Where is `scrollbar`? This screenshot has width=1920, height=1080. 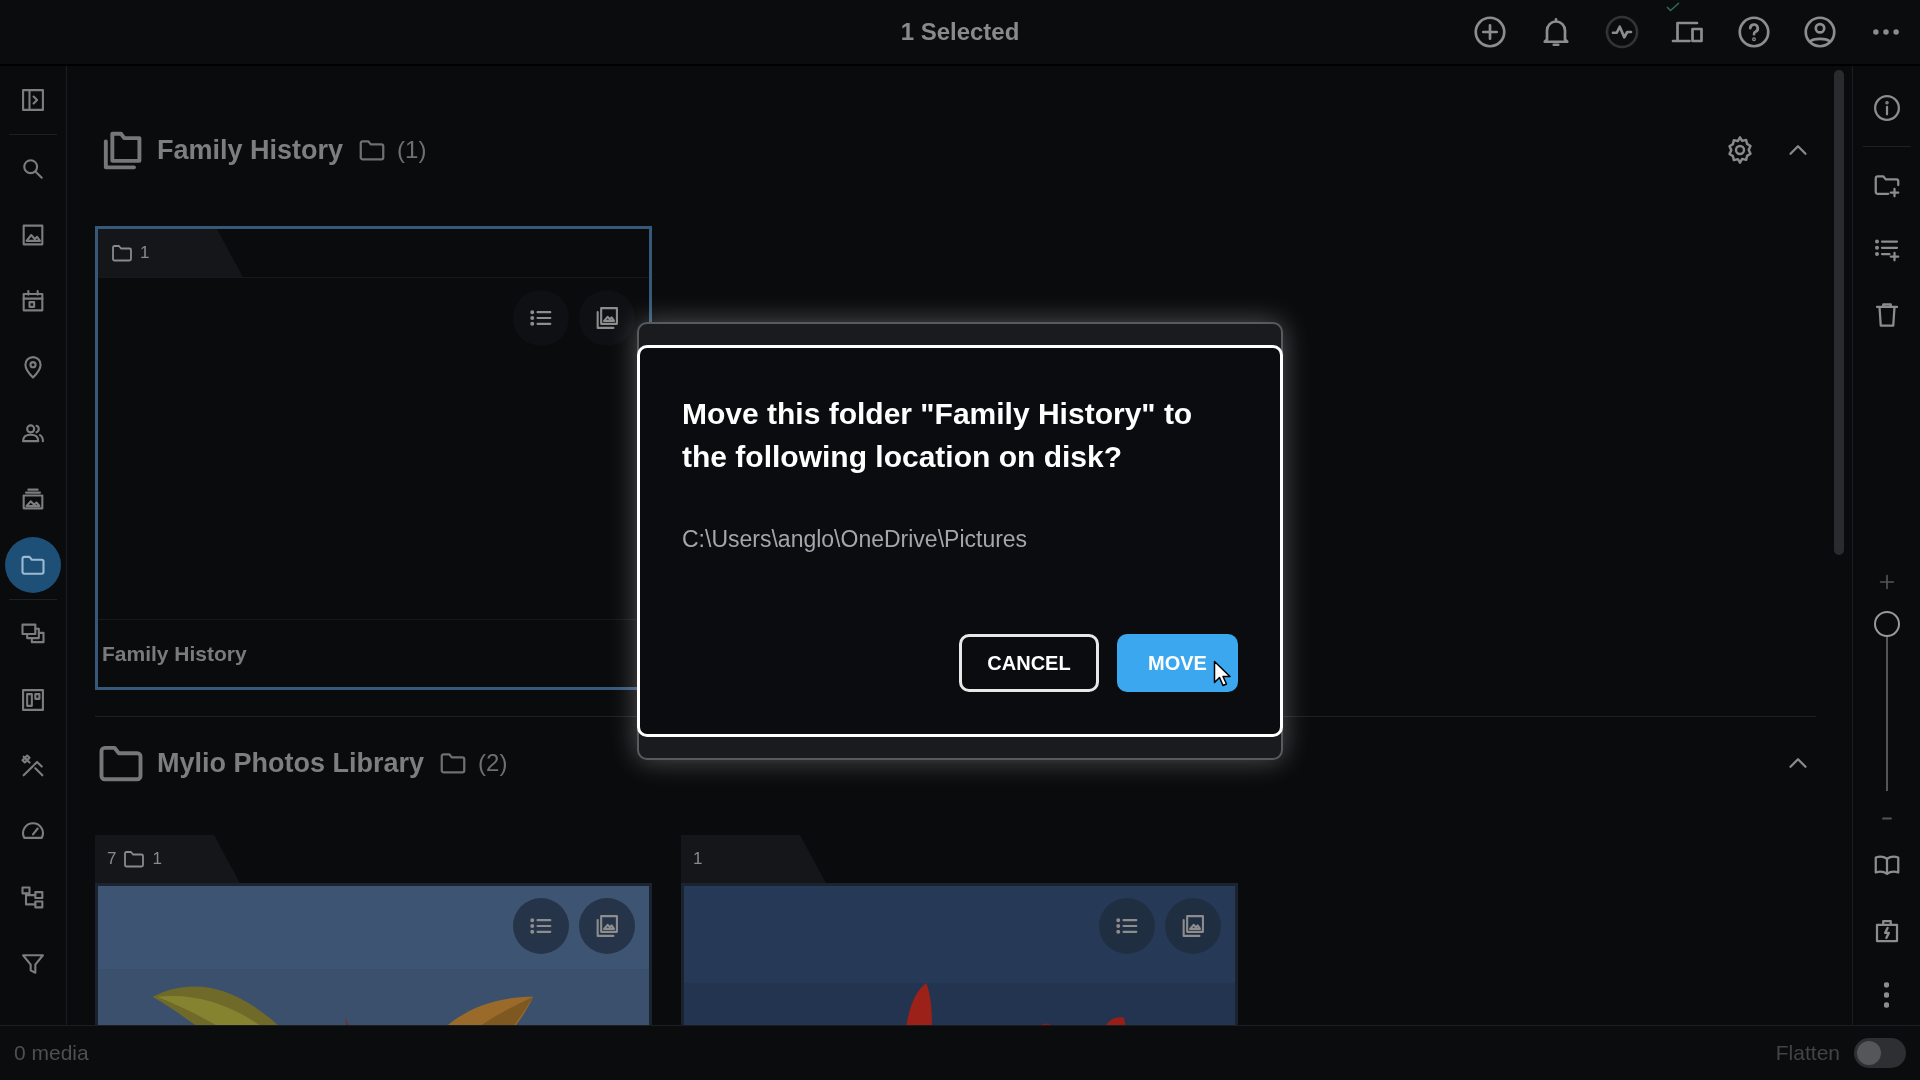
scrollbar is located at coordinates (1839, 312).